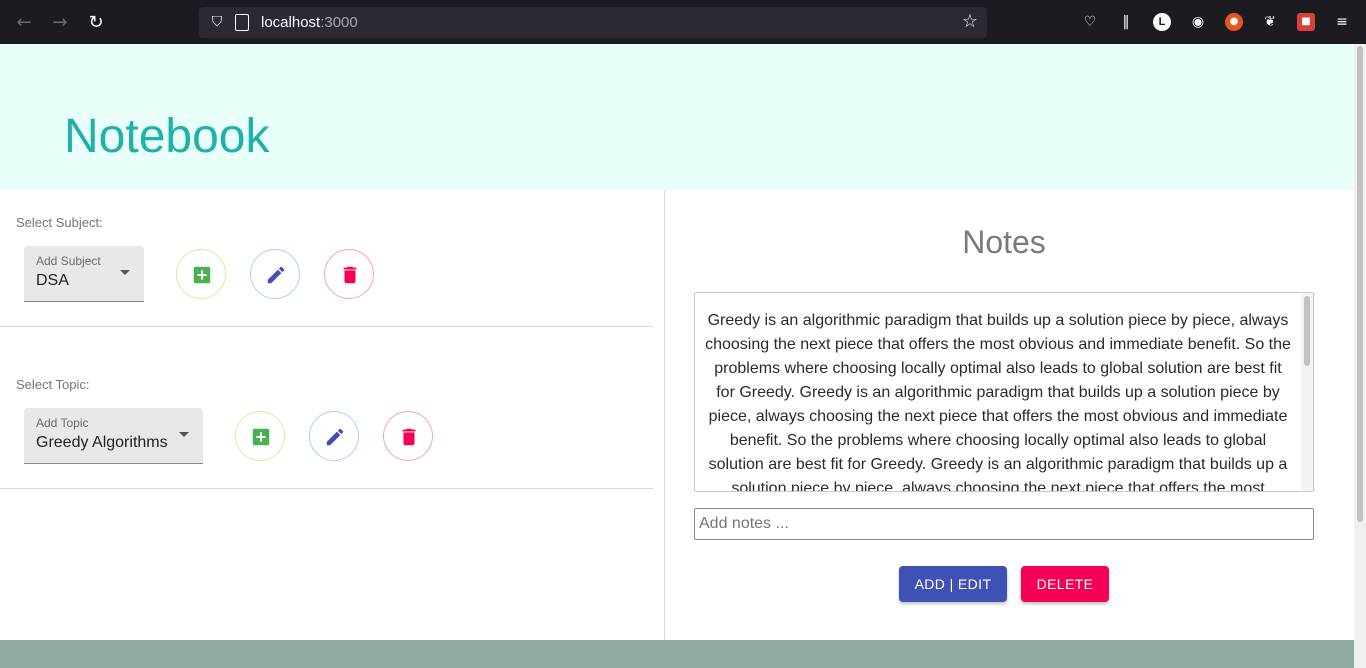 This screenshot has width=1366, height=668. I want to click on select-topic-label: Select Topic:, so click(53, 384).